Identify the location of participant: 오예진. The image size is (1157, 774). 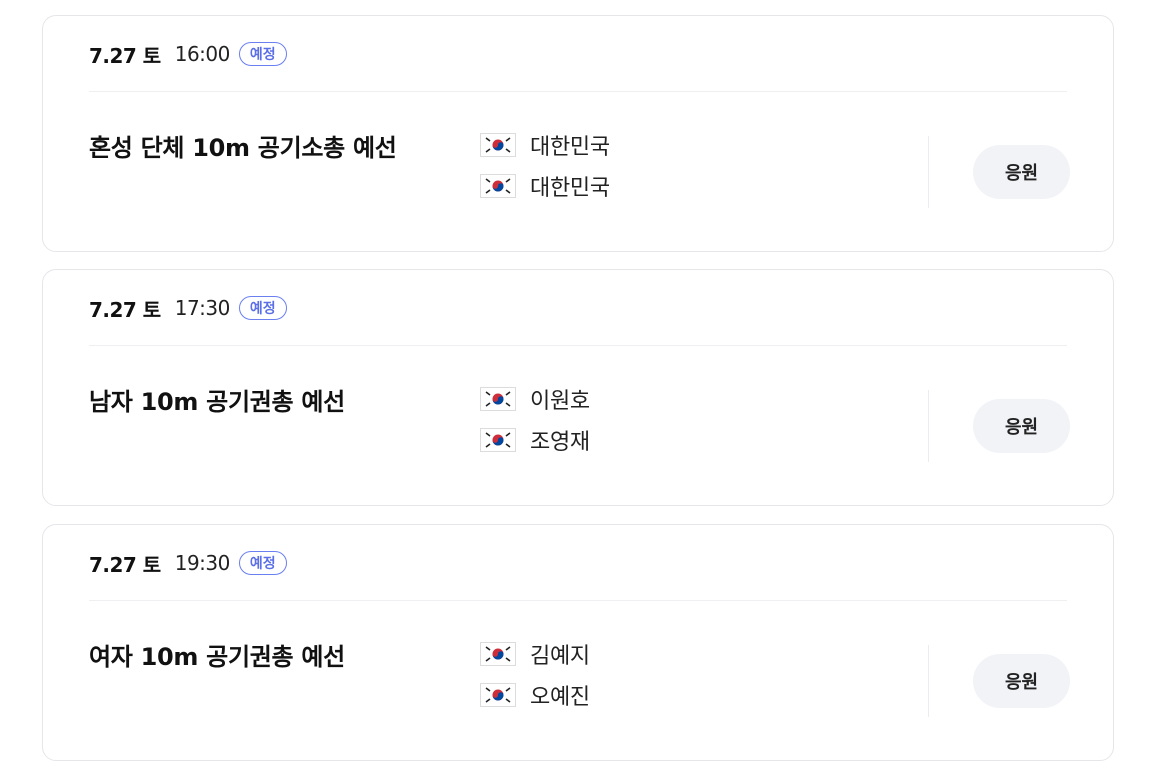
(535, 696).